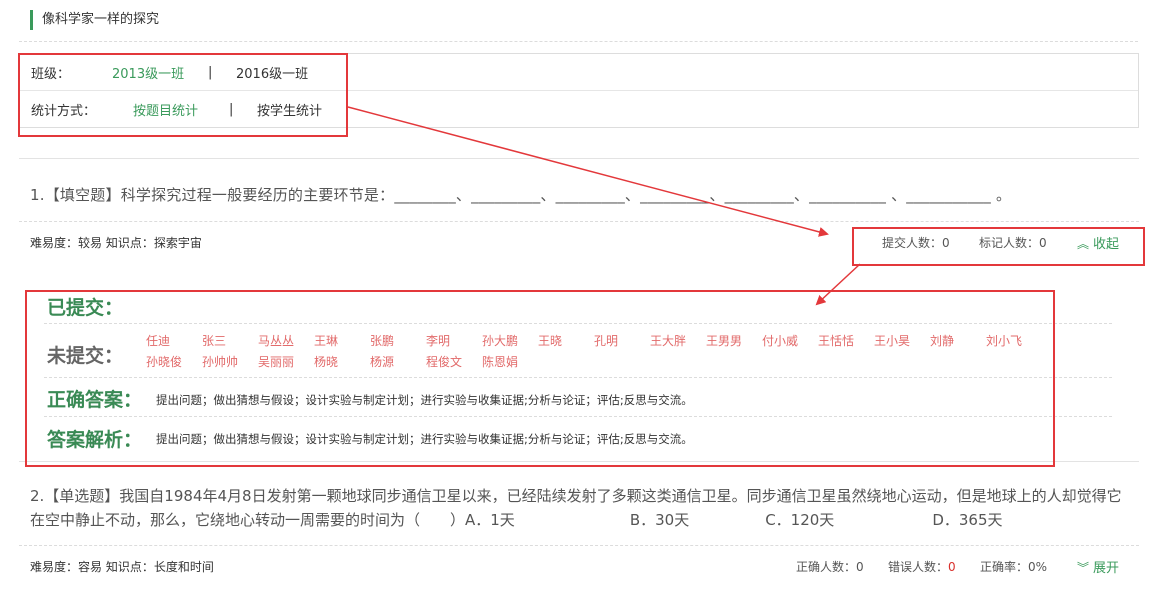 This screenshot has width=1158, height=598. Describe the element at coordinates (116, 243) in the screenshot. I see `question-1-meta: 难易度：较易 知识点：探索宇宙` at that location.